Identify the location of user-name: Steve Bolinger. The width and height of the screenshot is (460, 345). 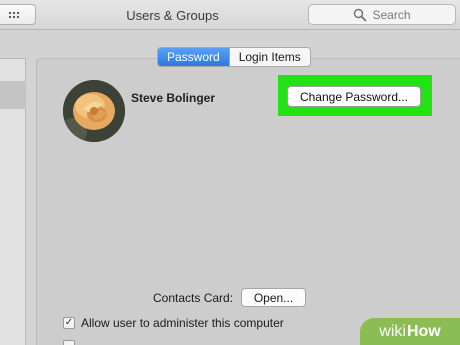
(173, 98).